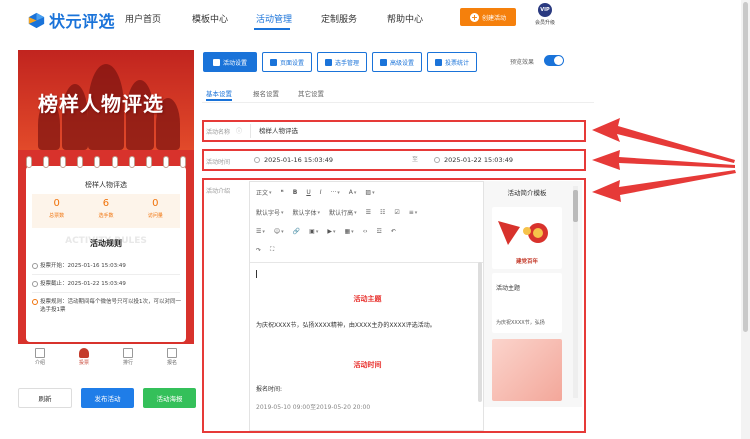  What do you see at coordinates (84, 353) in the screenshot?
I see `person-icon` at bounding box center [84, 353].